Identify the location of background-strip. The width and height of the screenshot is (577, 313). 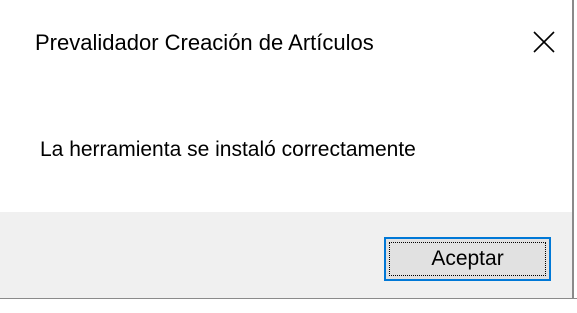
(288, 305).